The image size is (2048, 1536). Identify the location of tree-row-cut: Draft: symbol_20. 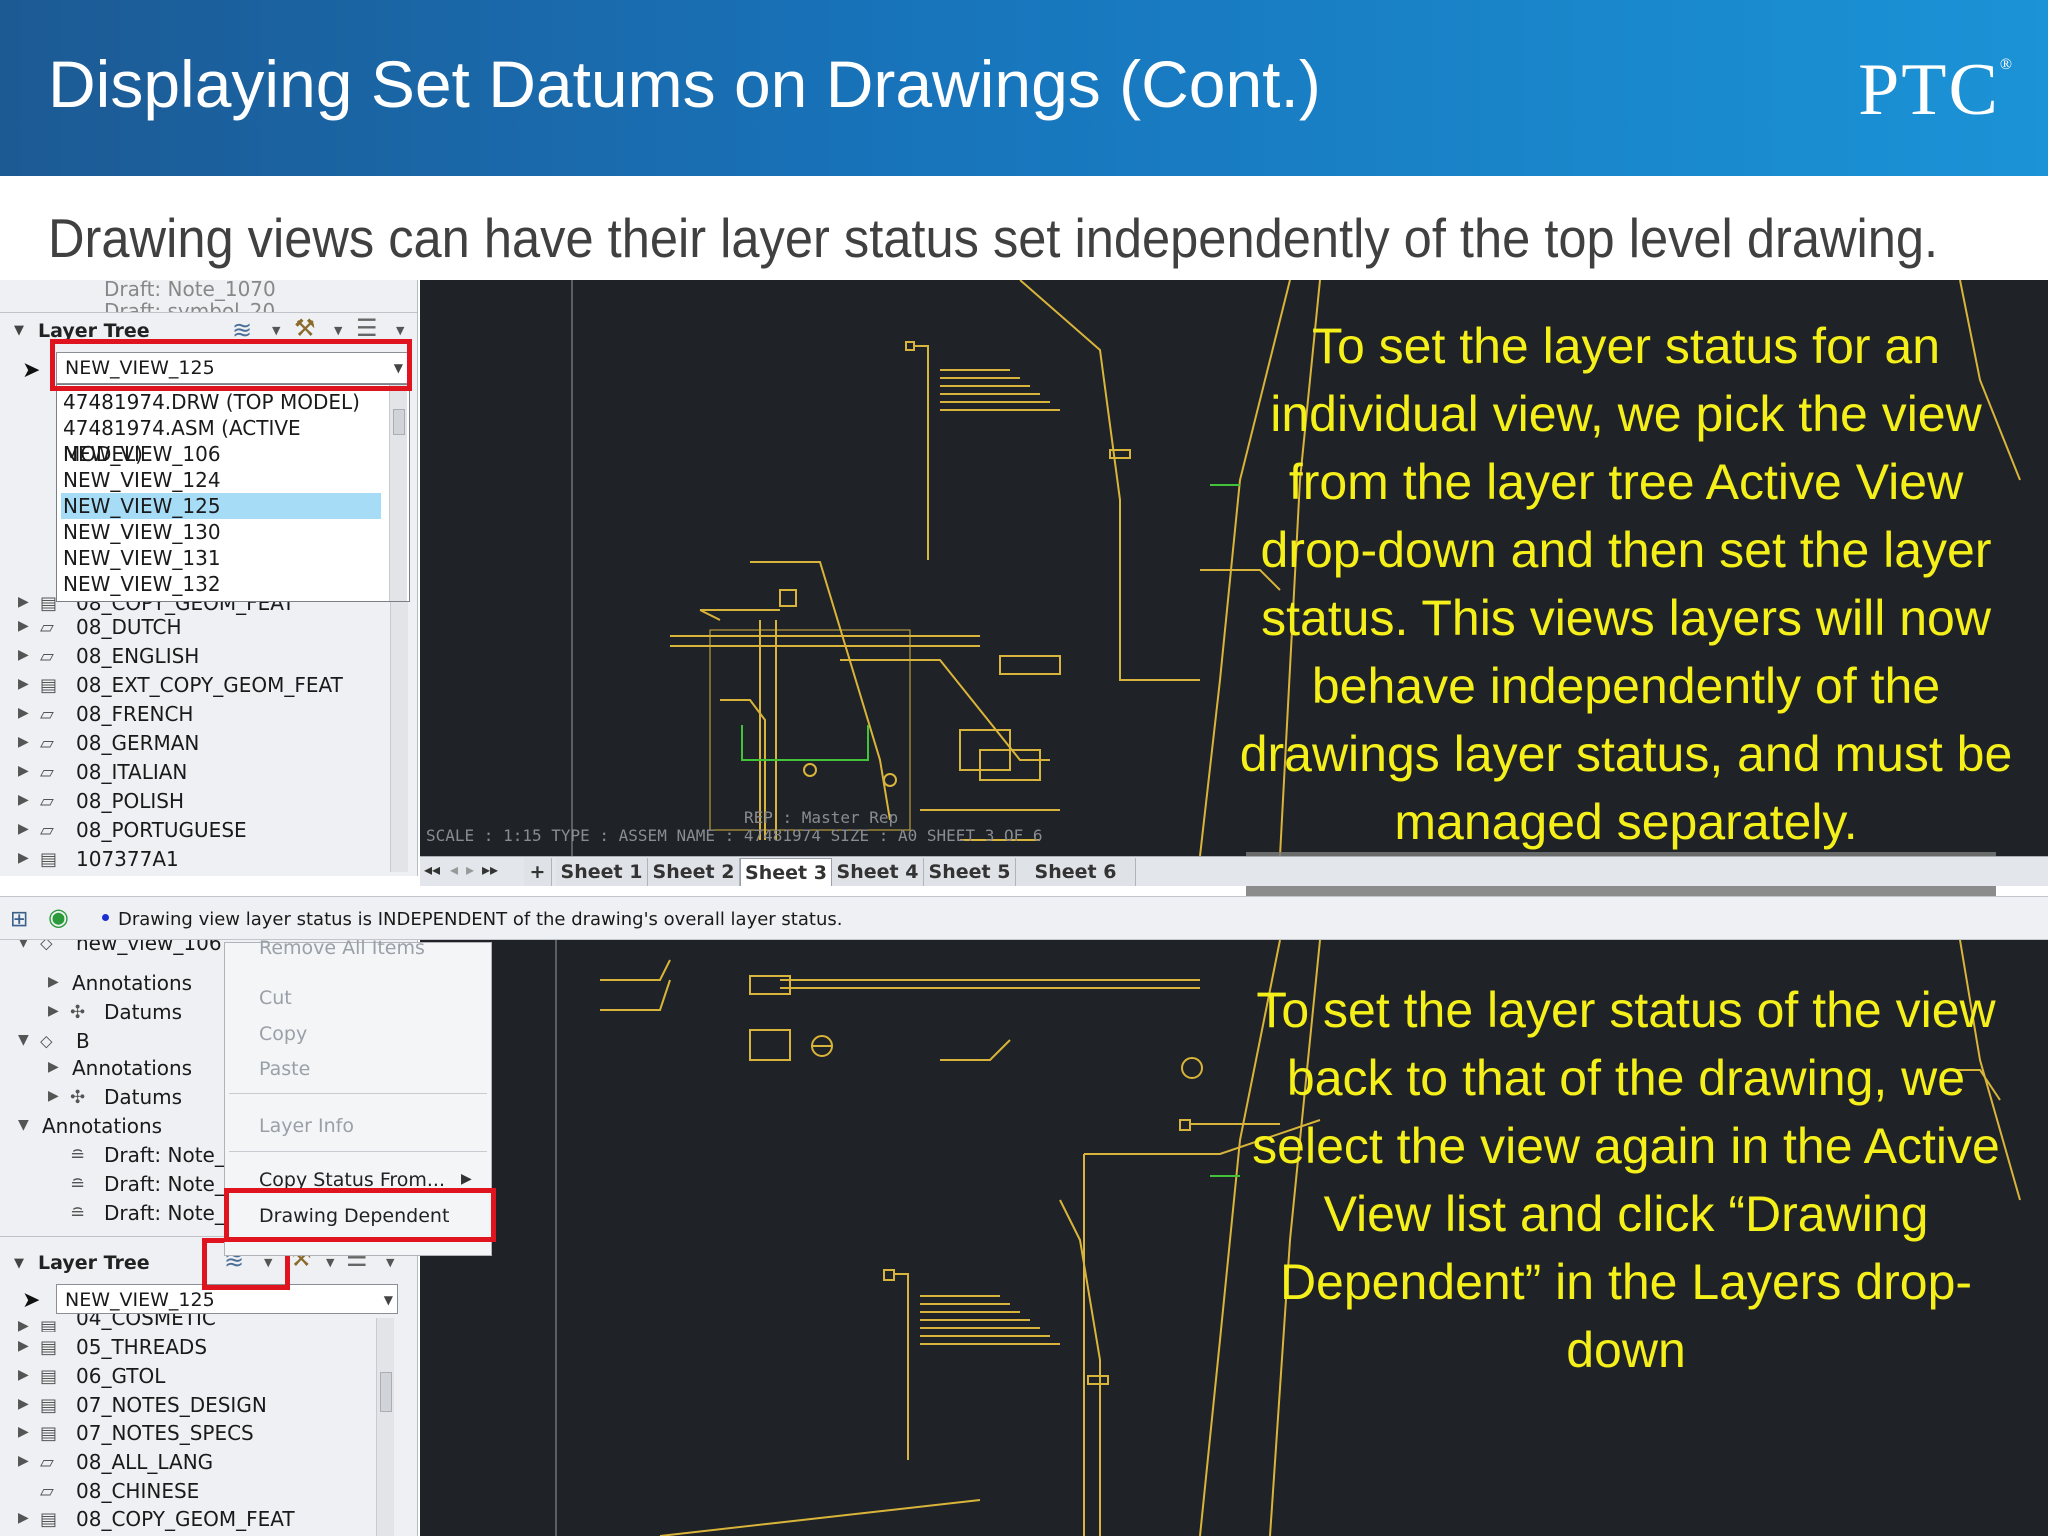
(190, 305).